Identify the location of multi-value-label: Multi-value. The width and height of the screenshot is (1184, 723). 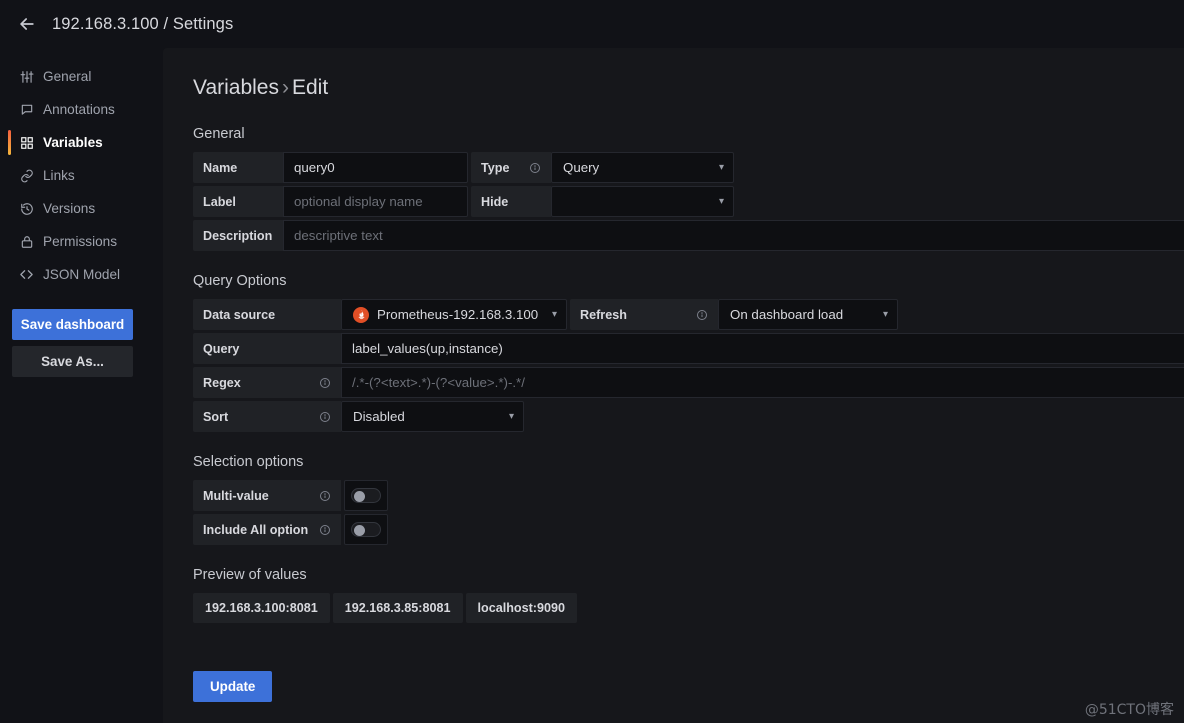
(236, 495).